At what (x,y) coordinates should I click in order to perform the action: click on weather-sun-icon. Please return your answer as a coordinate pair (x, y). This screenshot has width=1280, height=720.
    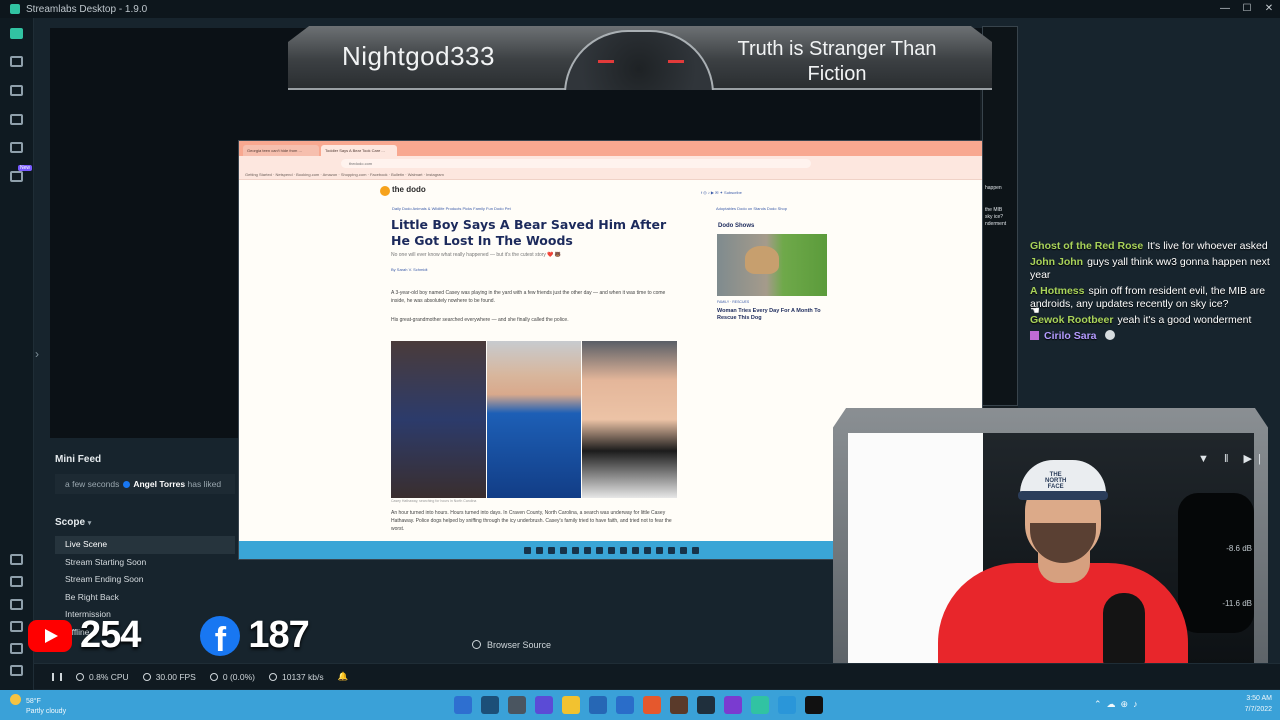
    Looking at the image, I should click on (15, 699).